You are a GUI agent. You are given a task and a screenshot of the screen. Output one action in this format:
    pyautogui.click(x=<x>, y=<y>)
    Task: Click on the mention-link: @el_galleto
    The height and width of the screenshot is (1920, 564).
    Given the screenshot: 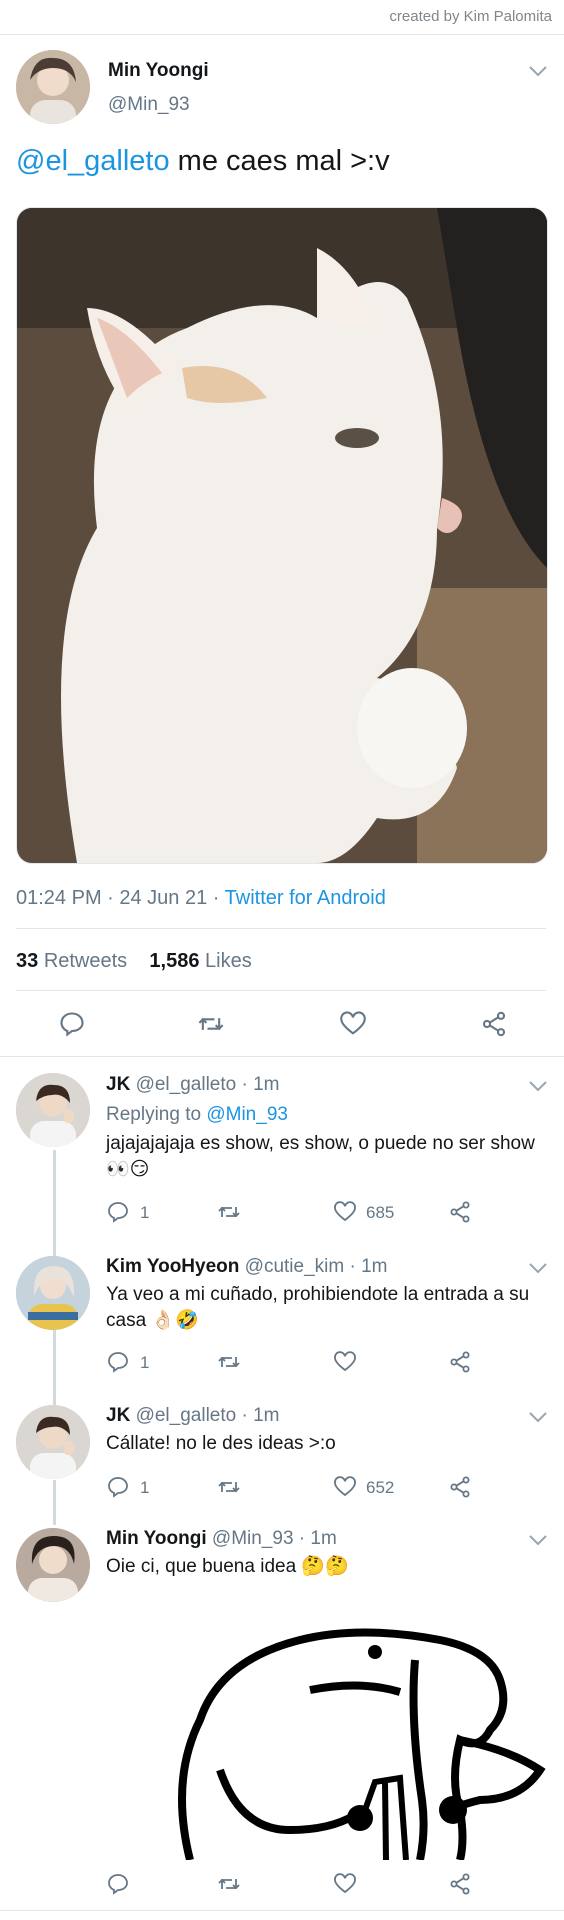 What is the action you would take?
    pyautogui.click(x=93, y=161)
    